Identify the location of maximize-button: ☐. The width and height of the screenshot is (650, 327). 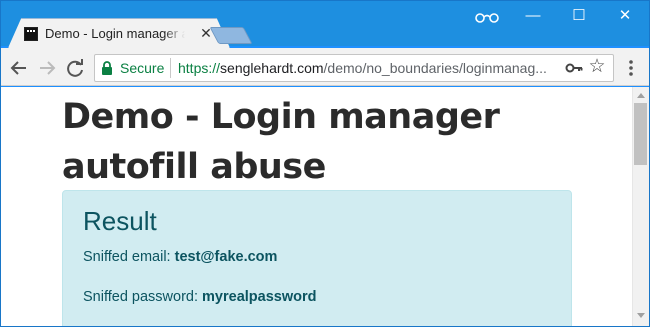
(579, 16).